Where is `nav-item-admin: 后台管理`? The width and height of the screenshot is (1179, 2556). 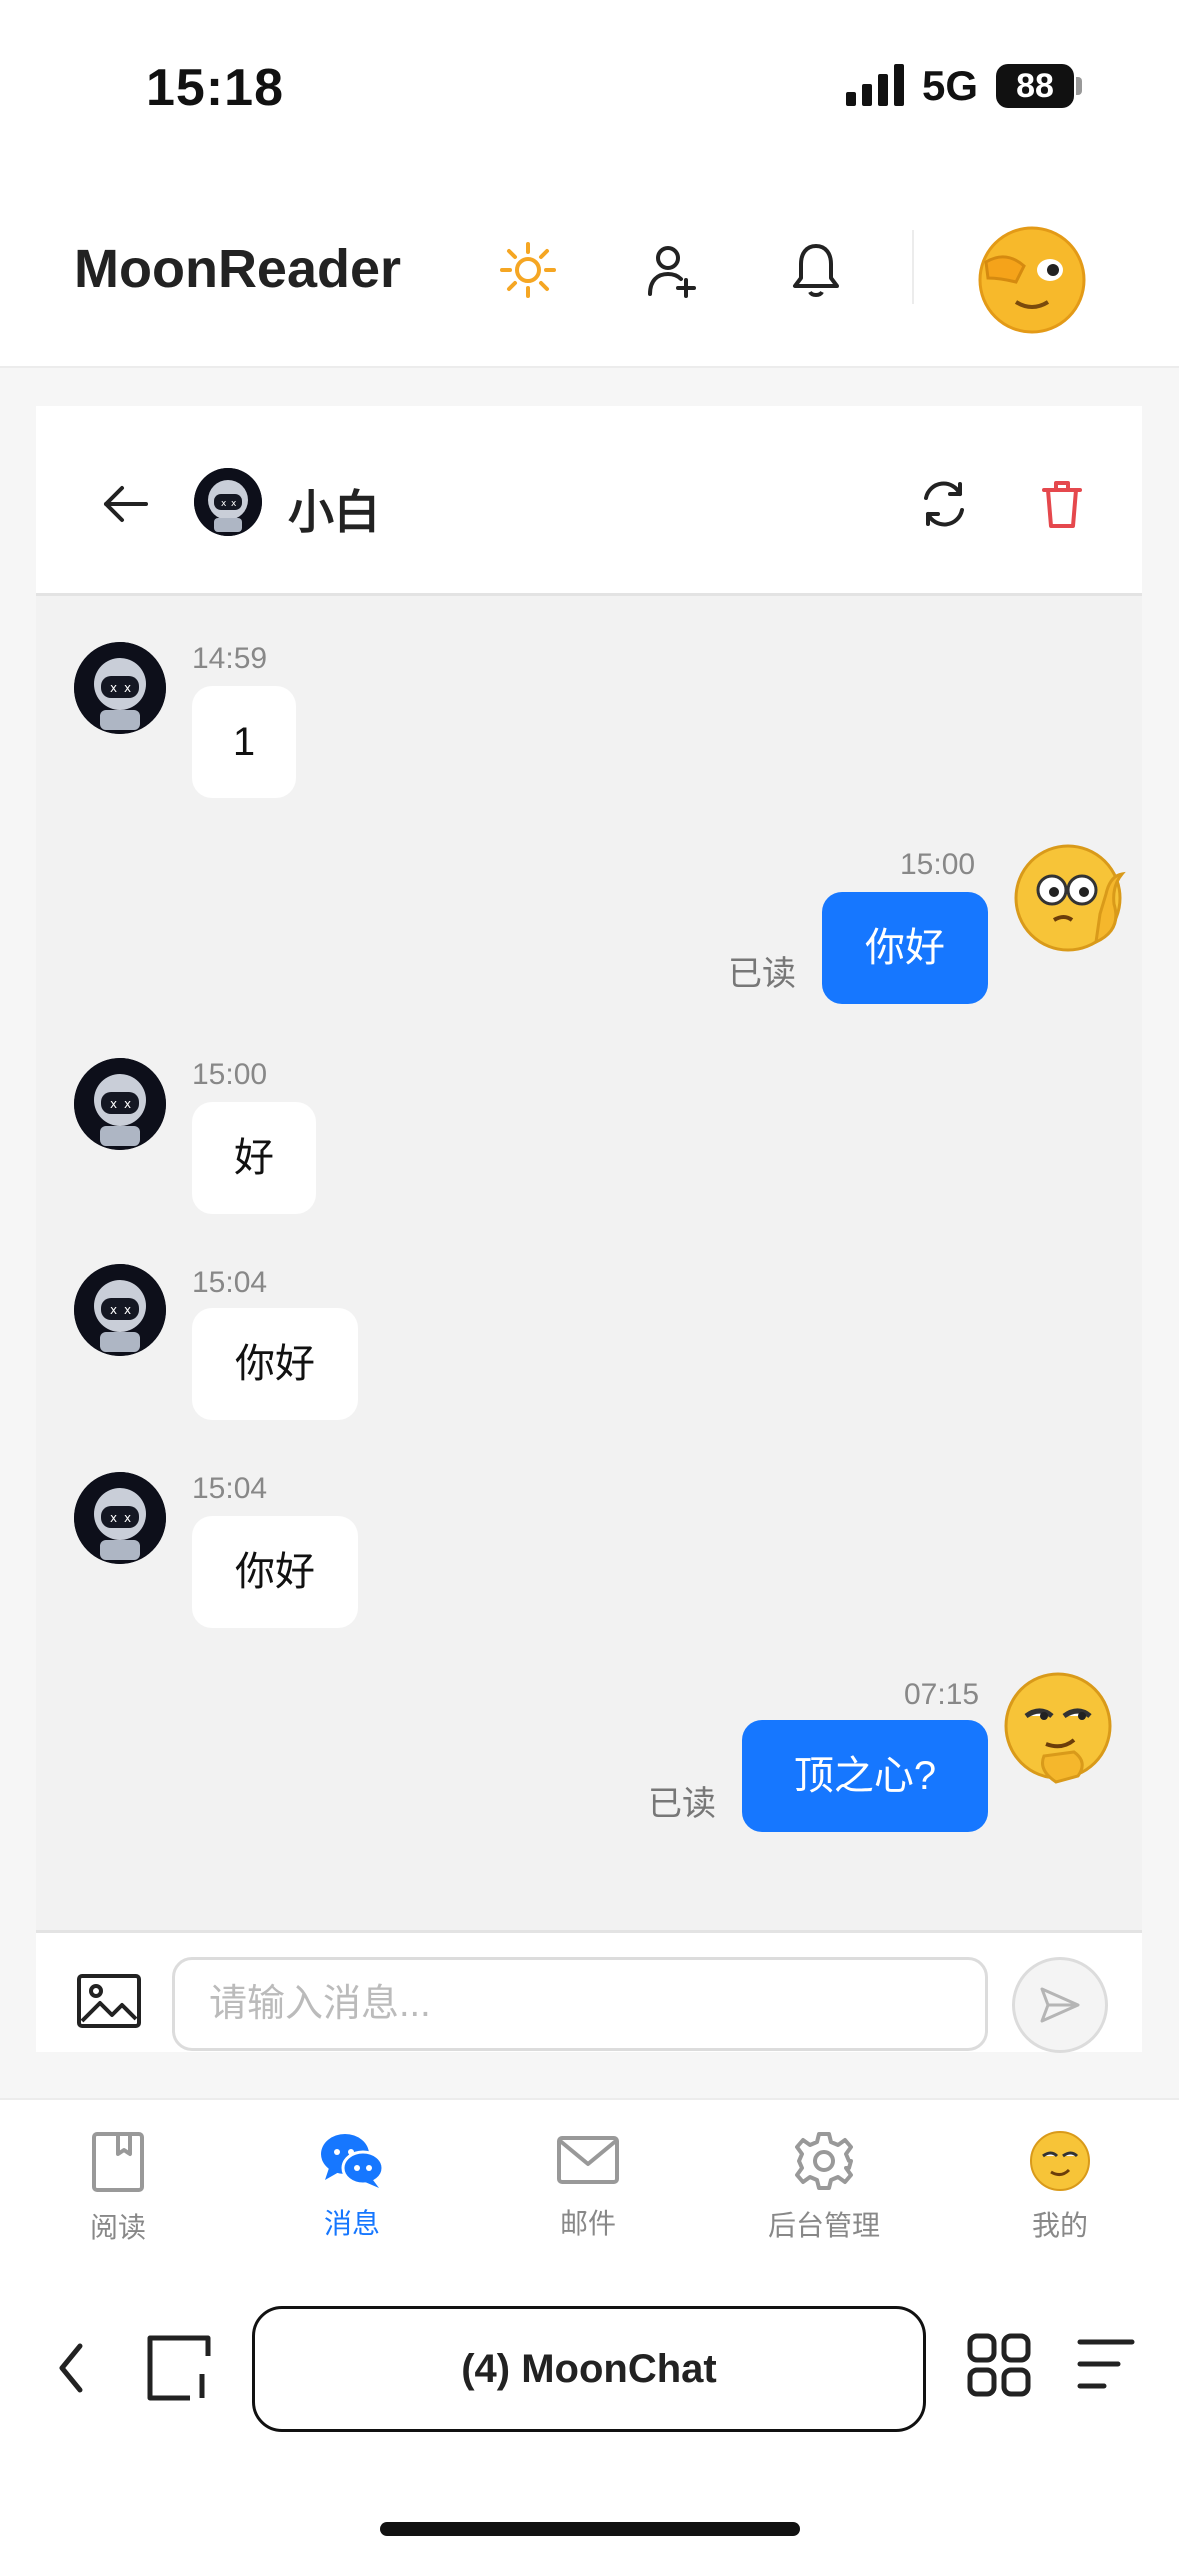
nav-item-admin: 后台管理 is located at coordinates (824, 2190).